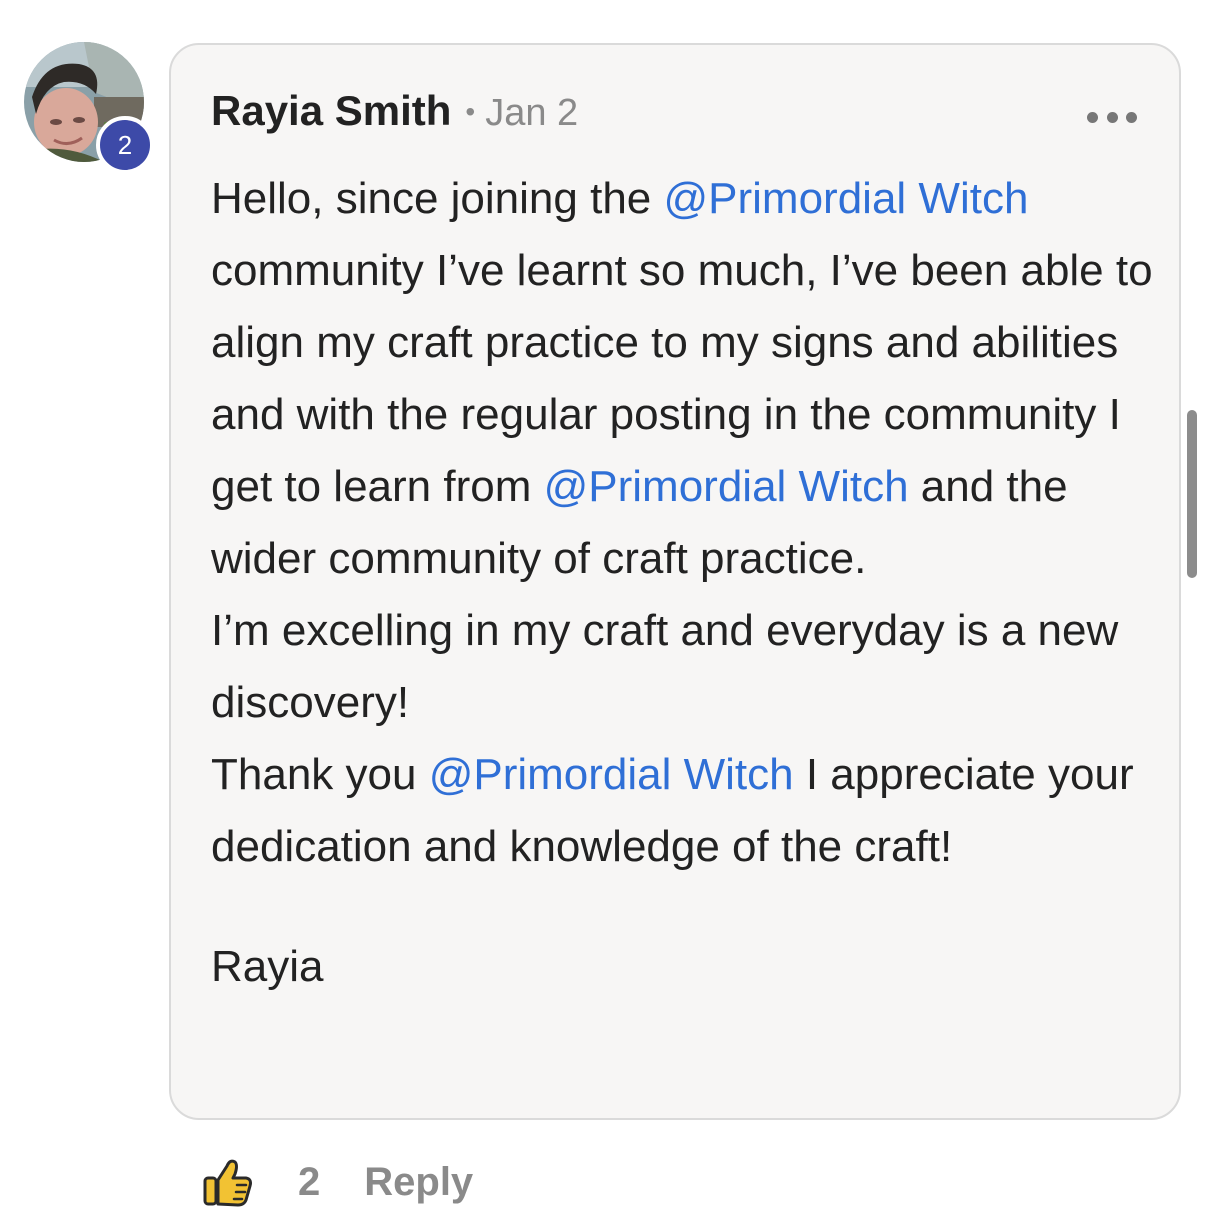  Describe the element at coordinates (89, 108) in the screenshot. I see `author-avatar: 2` at that location.